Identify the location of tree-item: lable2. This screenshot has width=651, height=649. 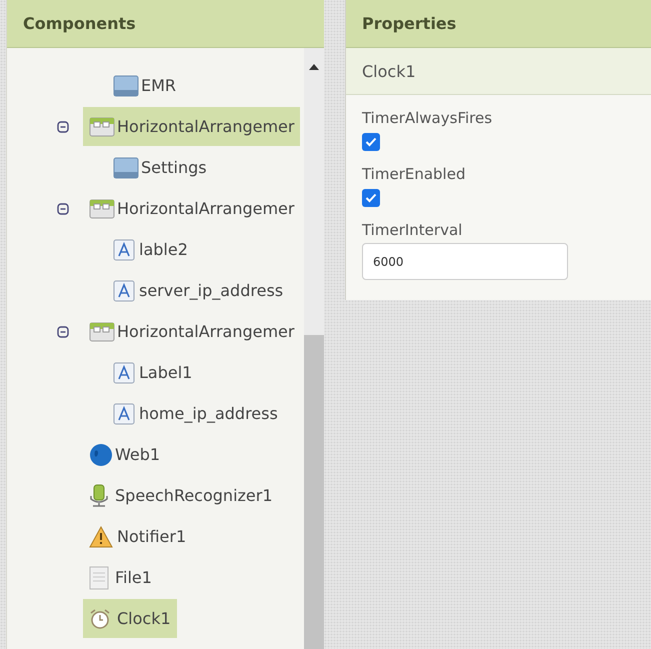
(150, 249).